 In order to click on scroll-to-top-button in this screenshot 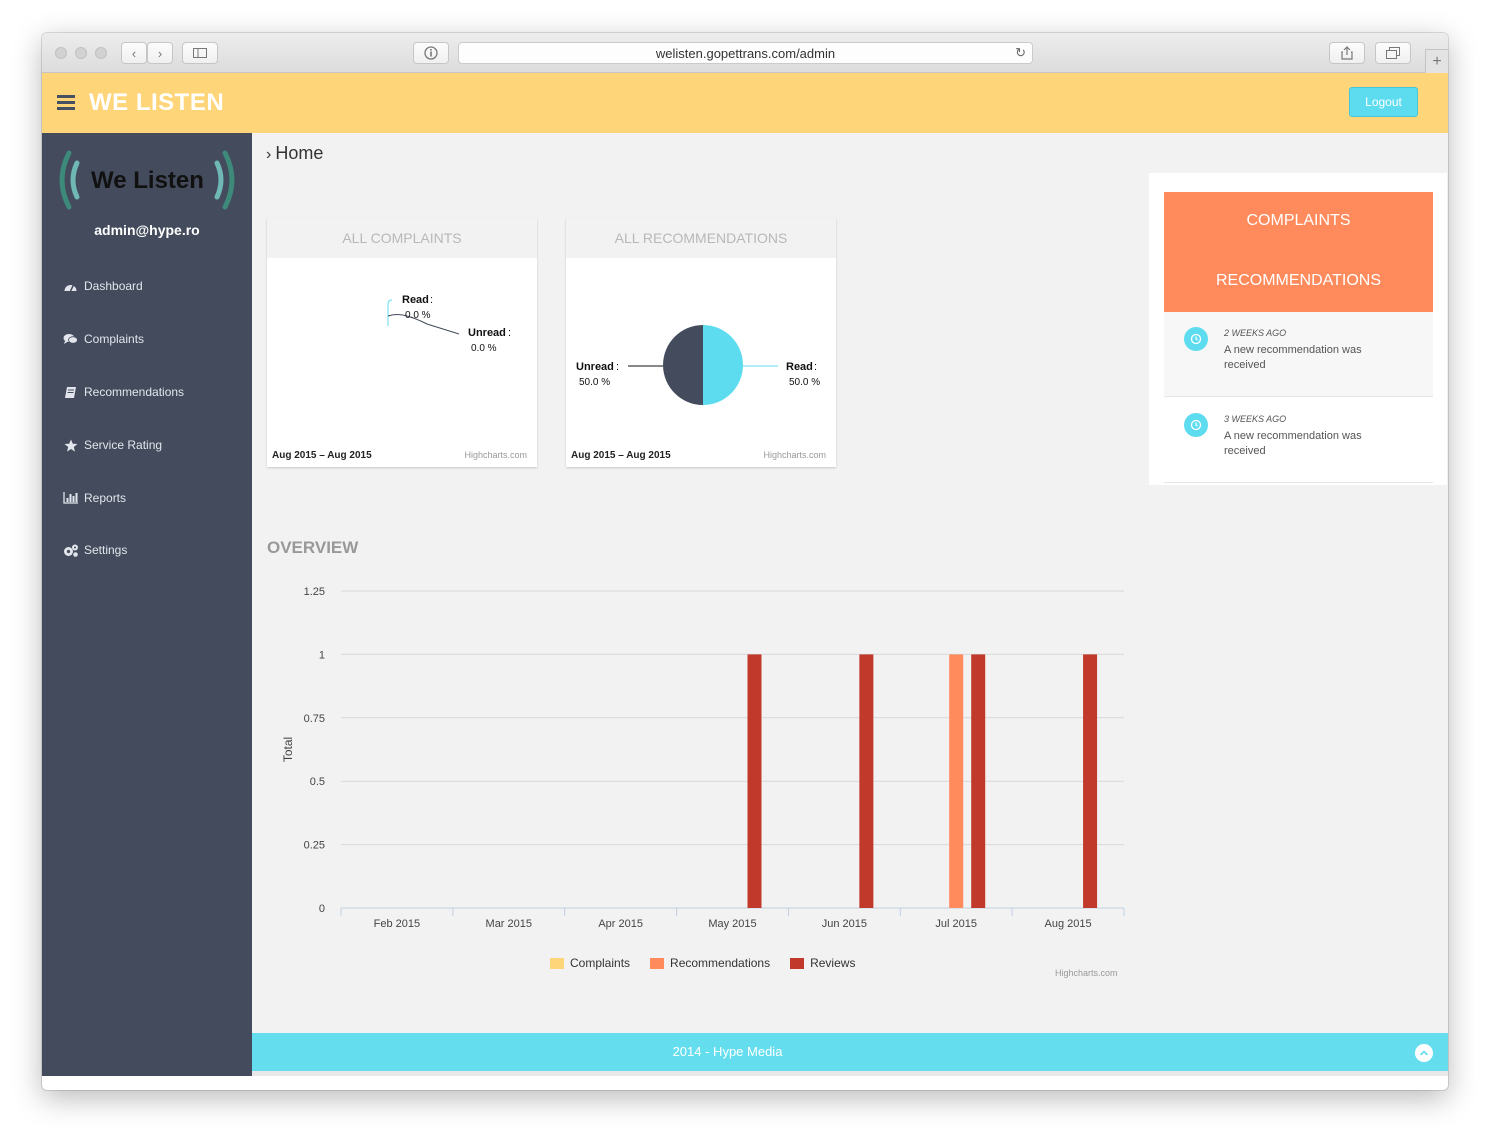, I will do `click(1424, 1053)`.